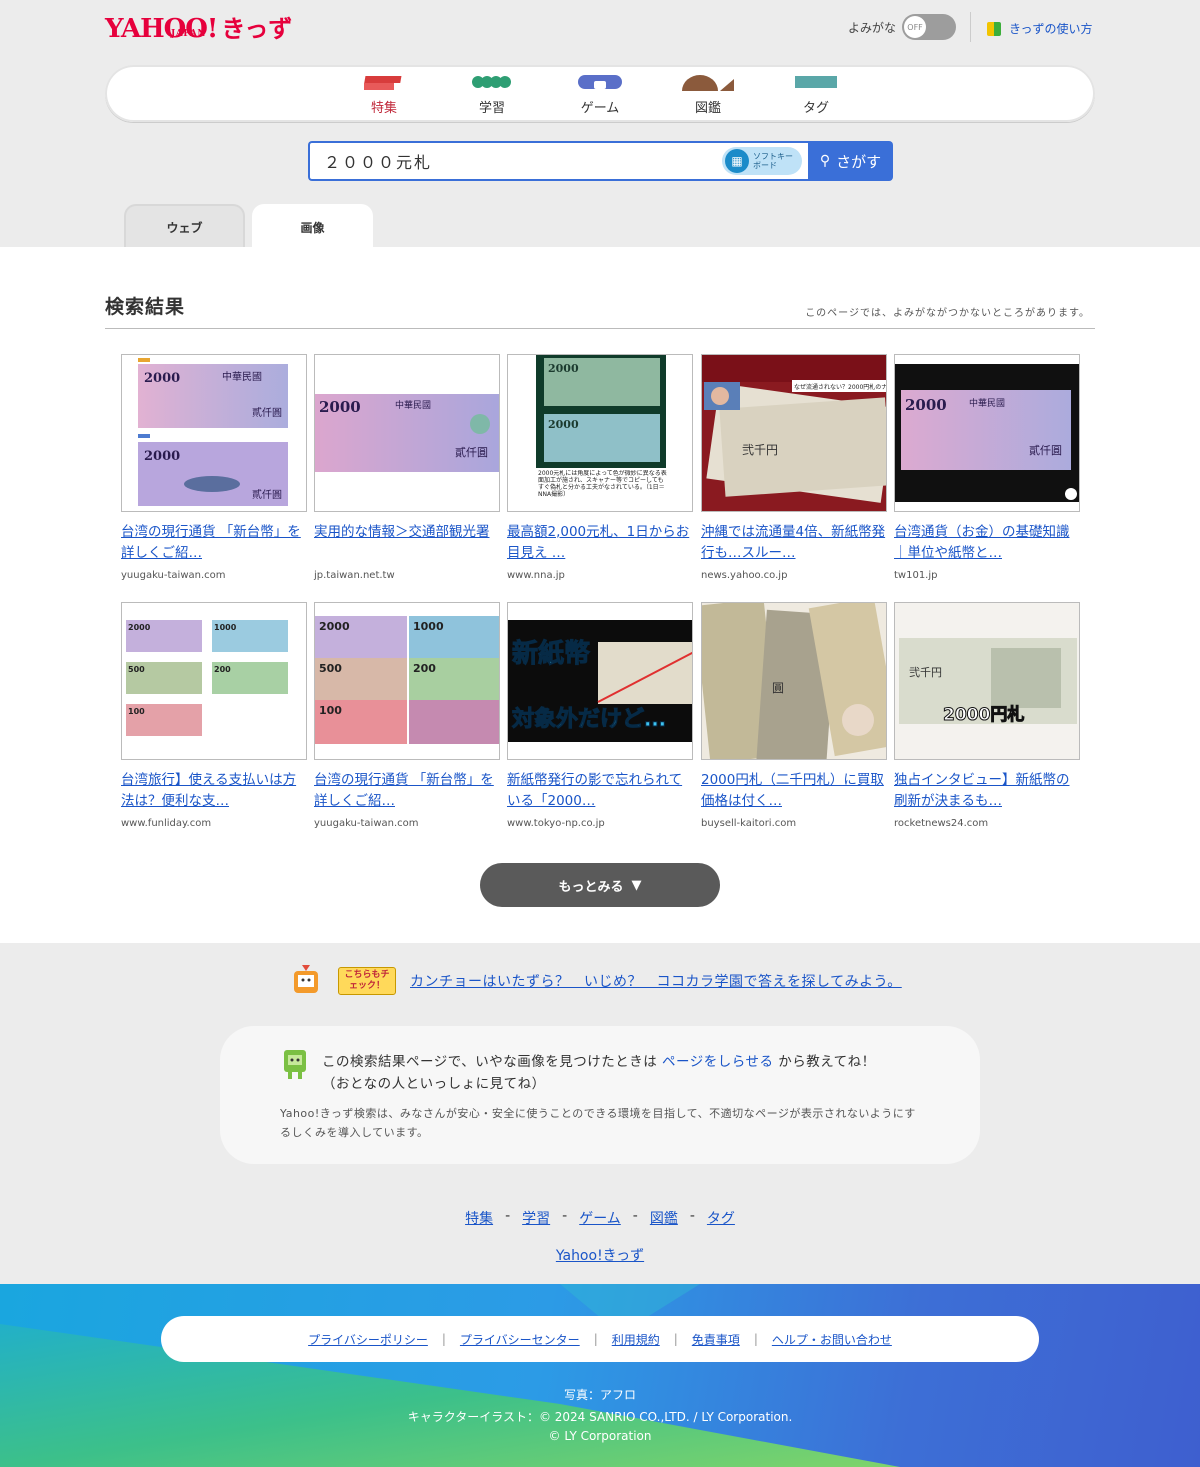 This screenshot has height=1467, width=1200. I want to click on credit-photo: 写真：アフロ, so click(599, 1395).